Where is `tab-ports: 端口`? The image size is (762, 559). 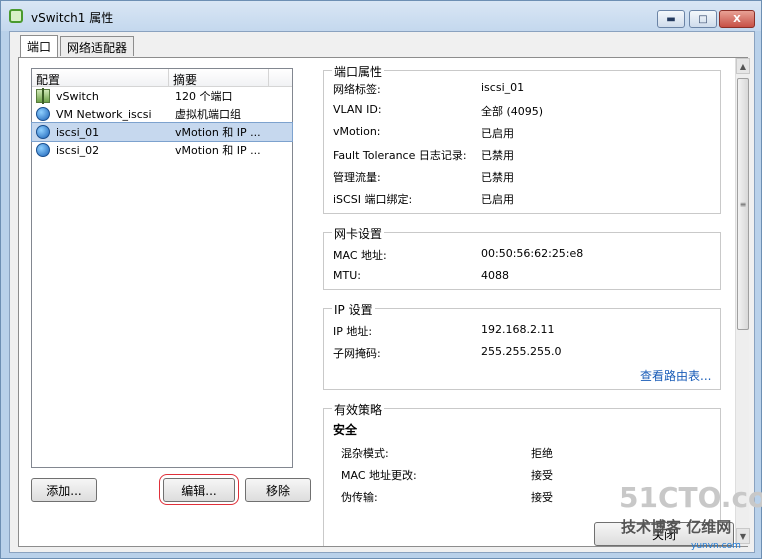 tab-ports: 端口 is located at coordinates (39, 46).